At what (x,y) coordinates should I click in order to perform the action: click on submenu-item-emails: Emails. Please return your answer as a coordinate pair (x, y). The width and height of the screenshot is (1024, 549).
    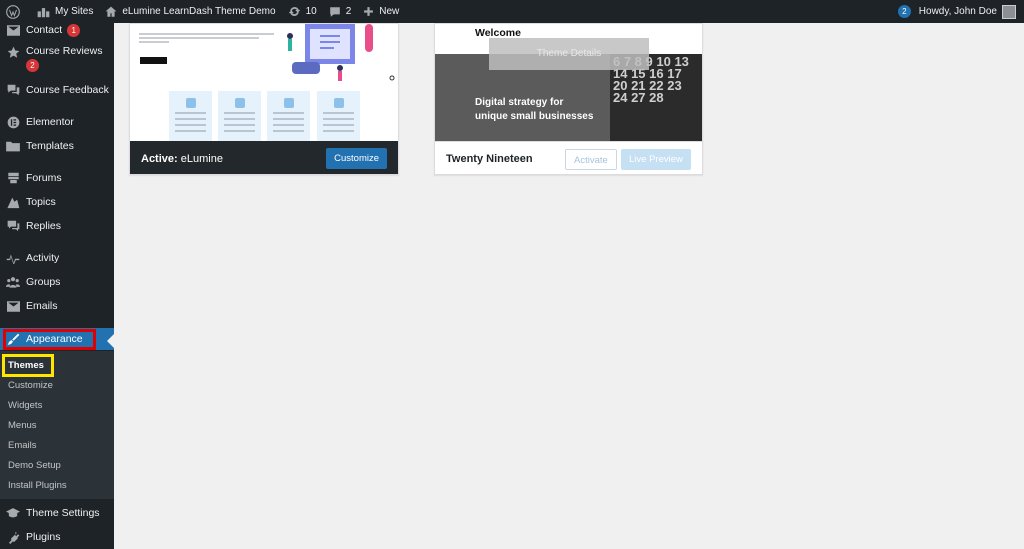
    Looking at the image, I should click on (22, 446).